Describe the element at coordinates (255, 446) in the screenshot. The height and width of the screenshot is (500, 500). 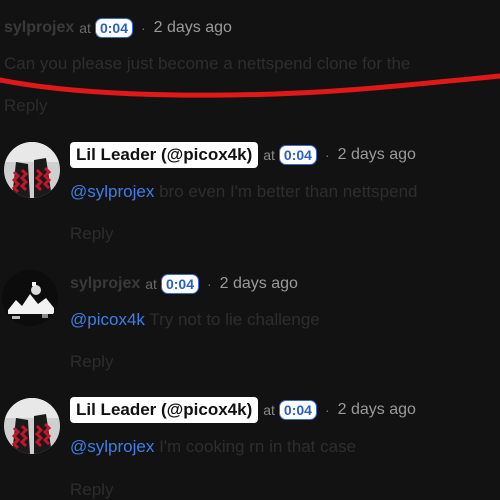
I see `comment-text-content: I'm cooking rn in that case` at that location.